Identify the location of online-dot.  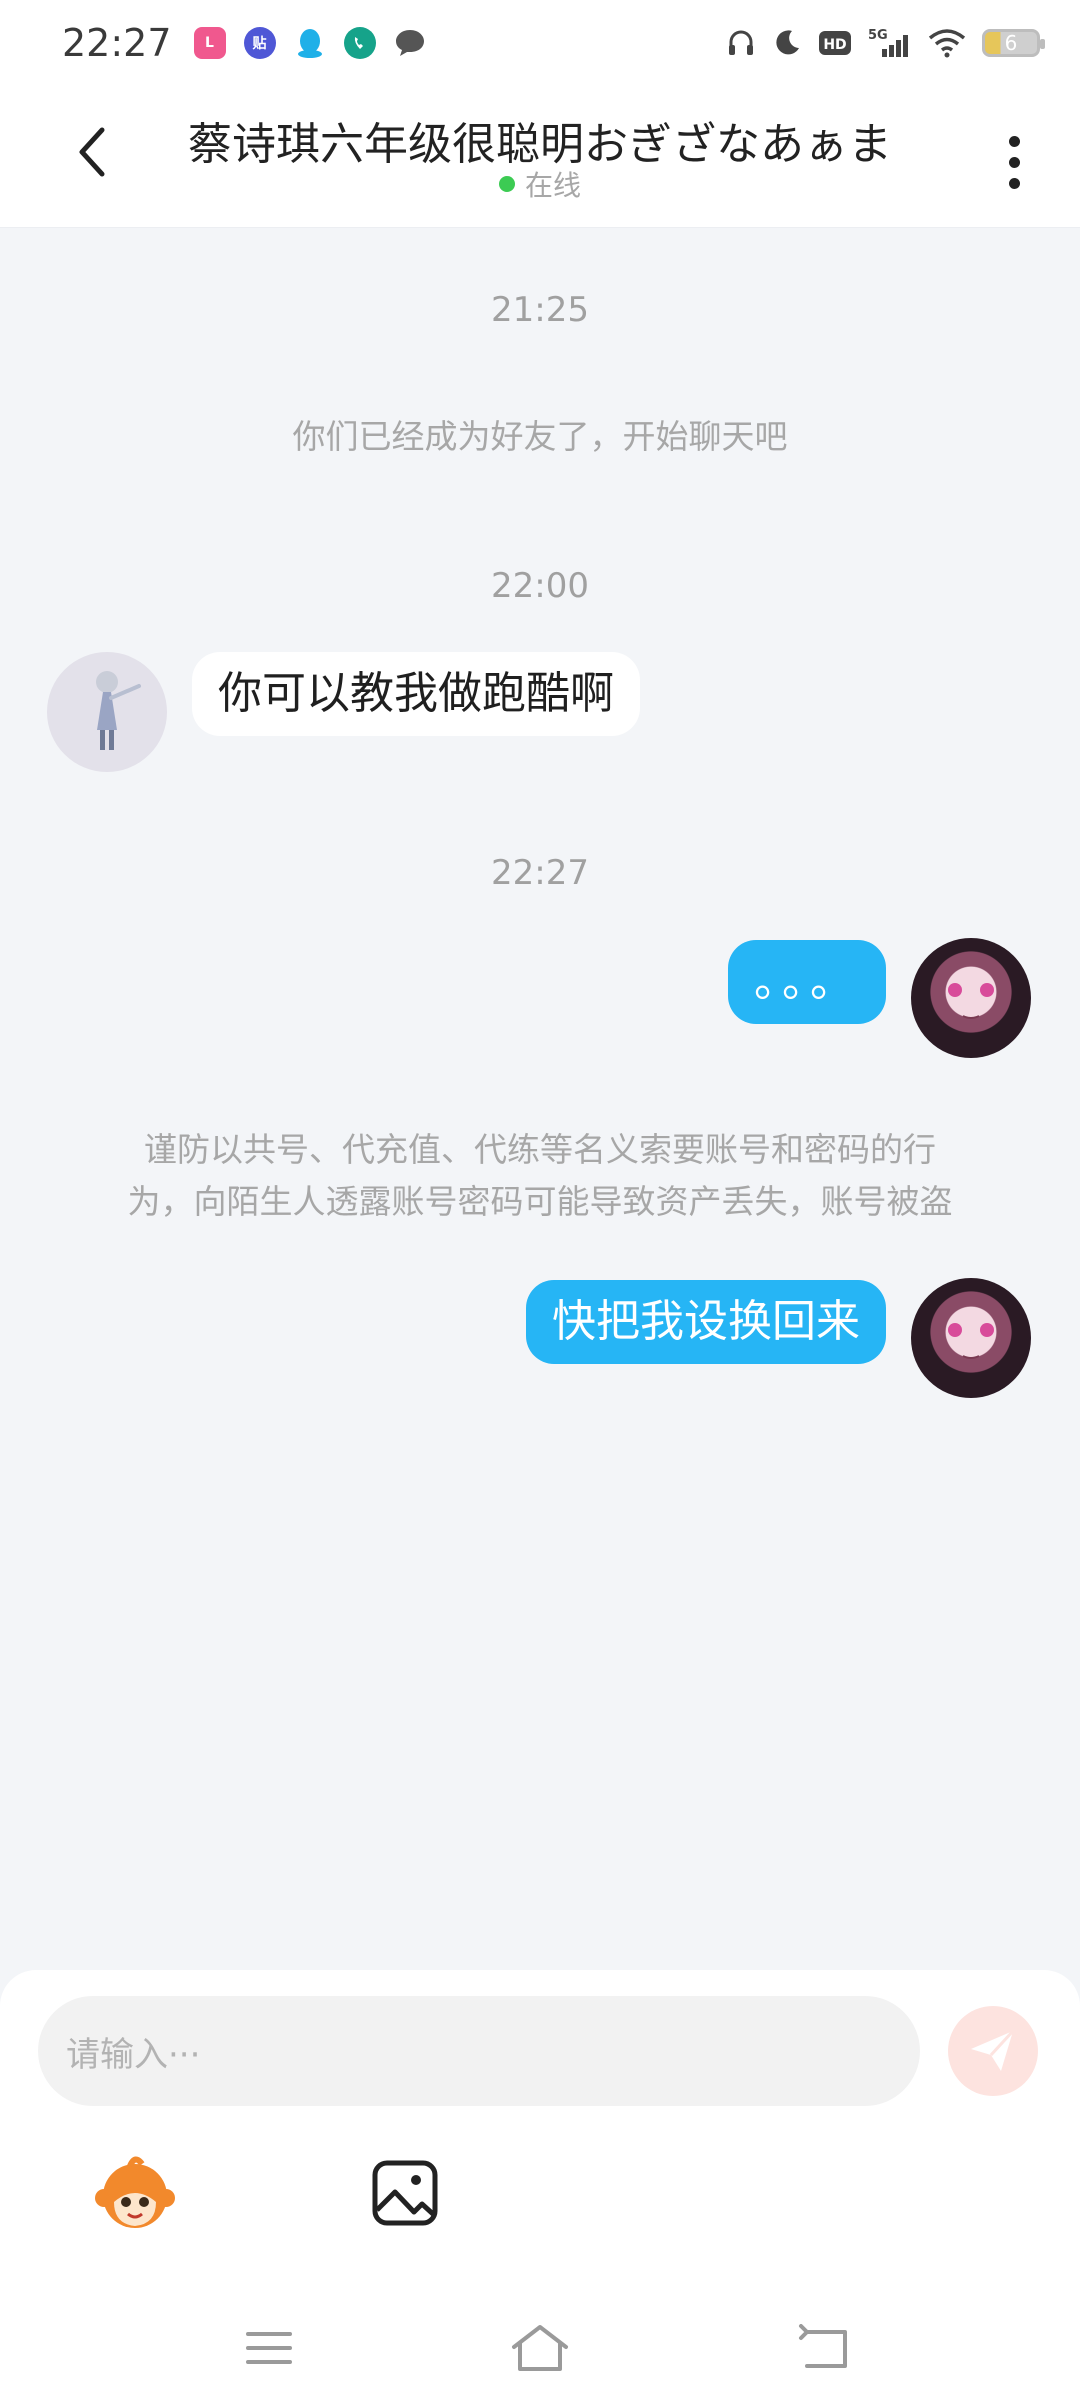
(506, 184).